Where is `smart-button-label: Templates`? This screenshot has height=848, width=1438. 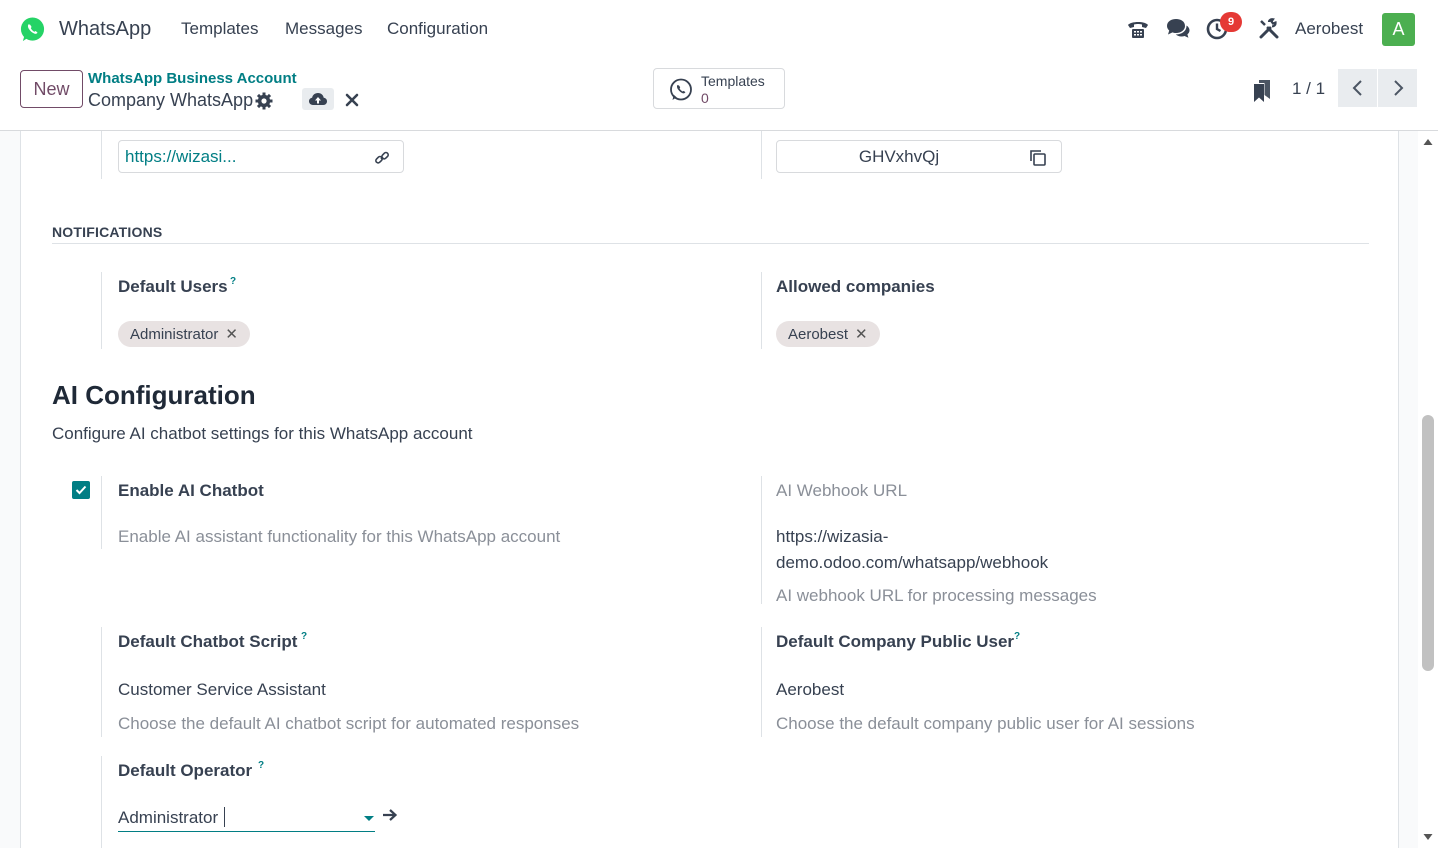 smart-button-label: Templates is located at coordinates (733, 81).